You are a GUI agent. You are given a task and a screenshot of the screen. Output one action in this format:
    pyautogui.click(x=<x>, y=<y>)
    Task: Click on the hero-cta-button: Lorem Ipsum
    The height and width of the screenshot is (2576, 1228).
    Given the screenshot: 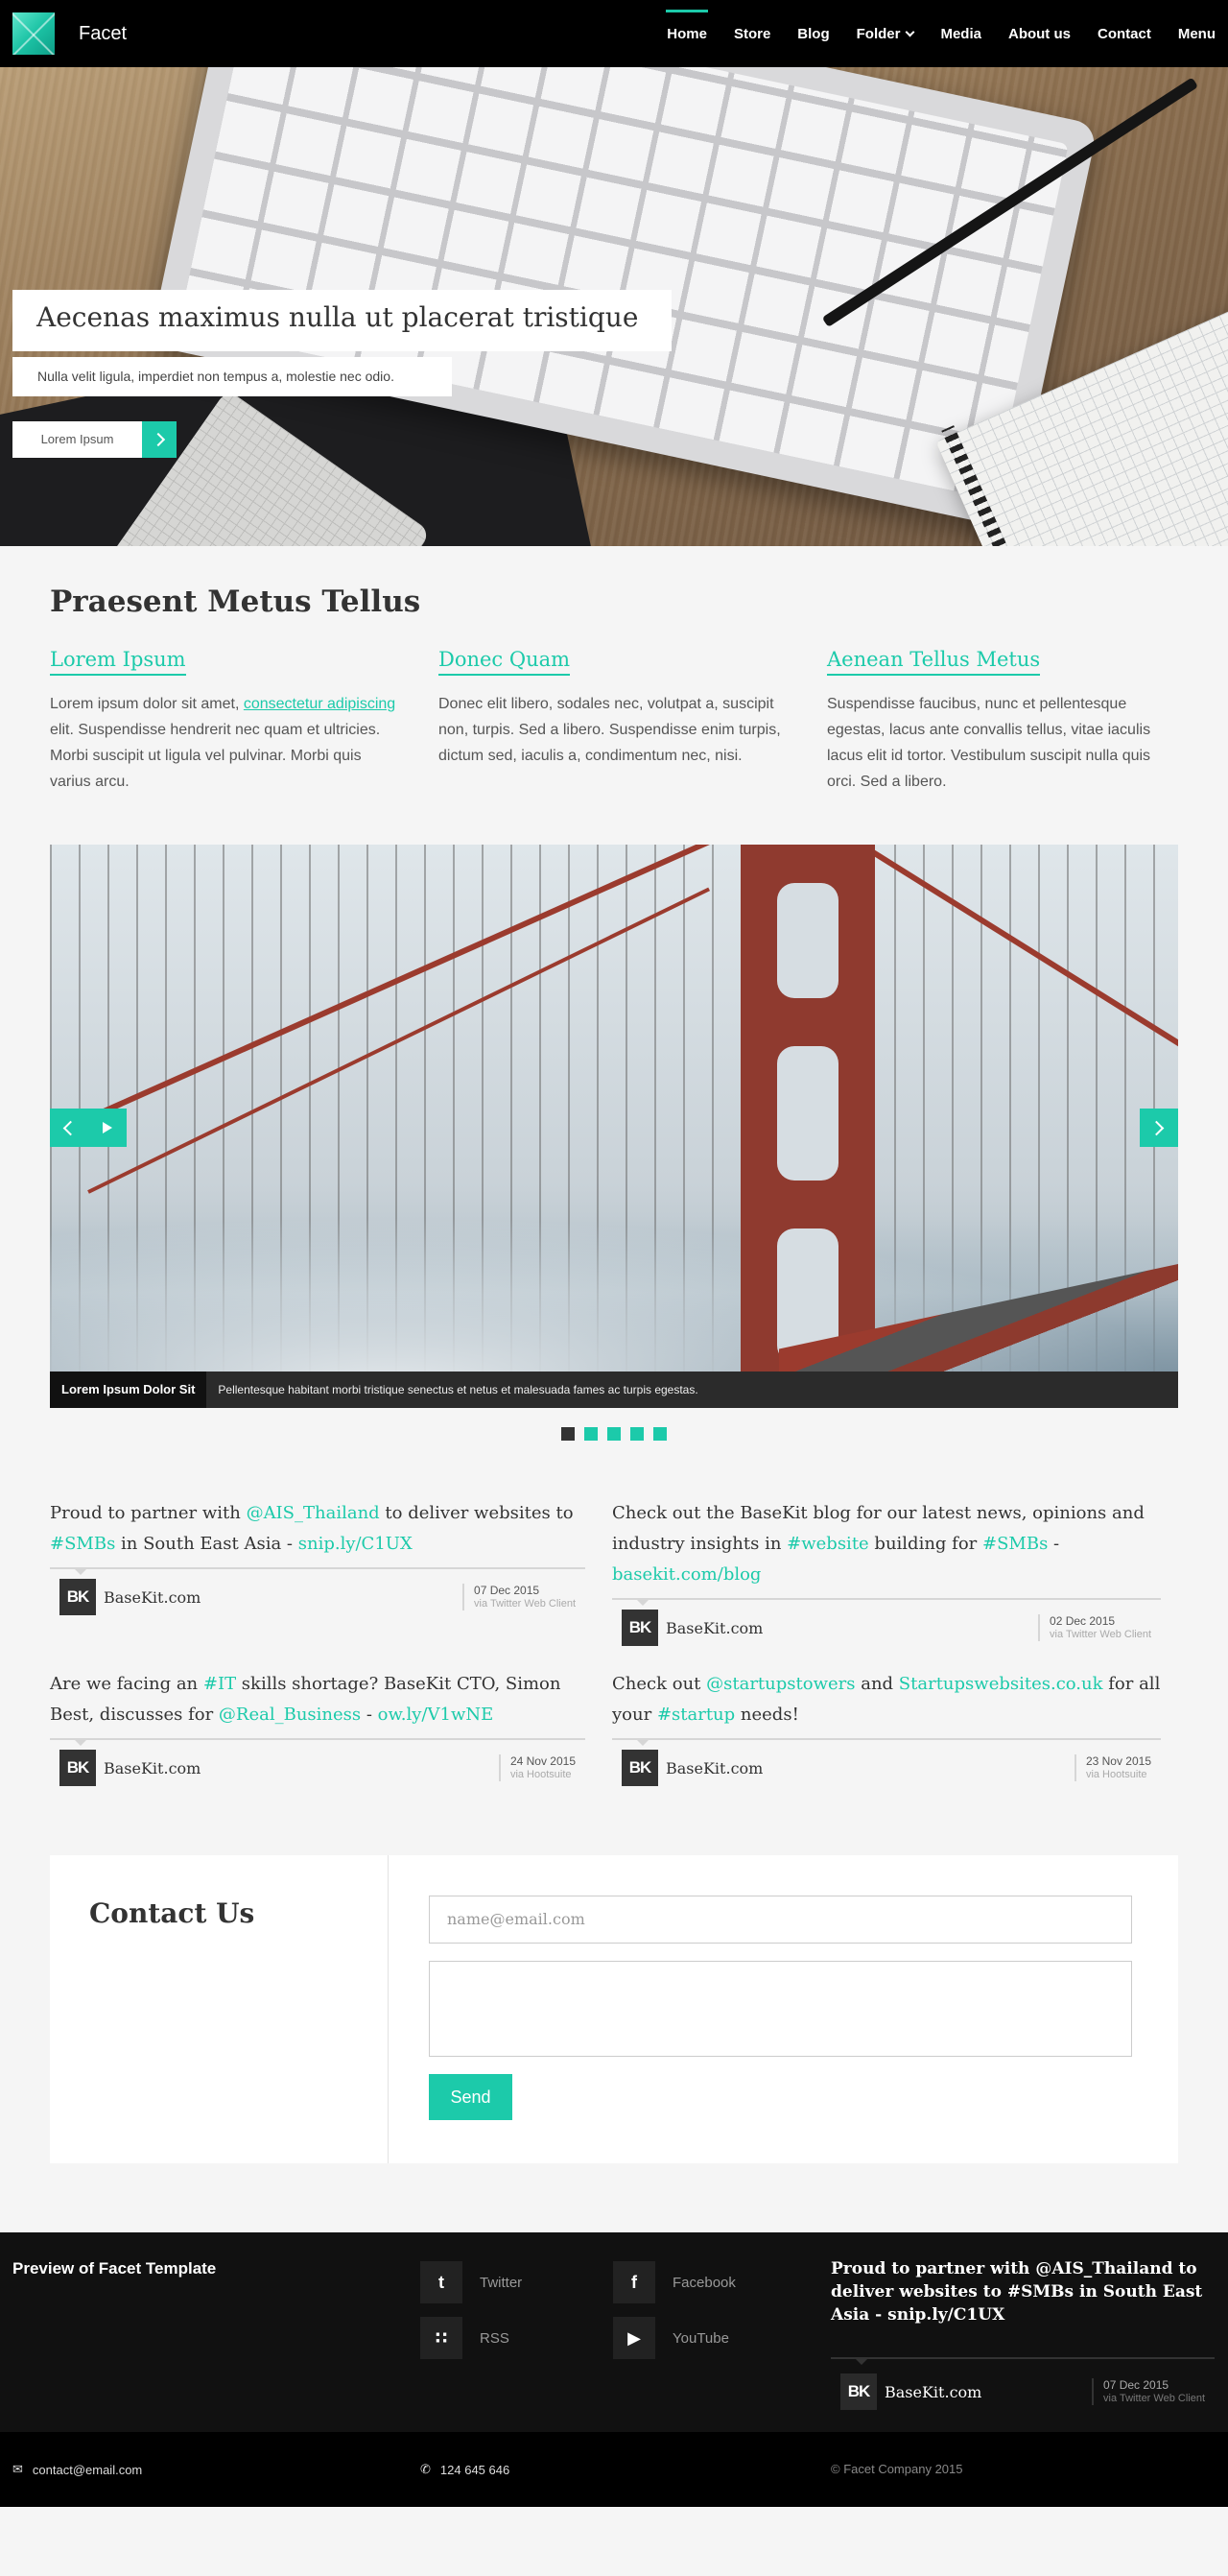 What is the action you would take?
    pyautogui.click(x=94, y=439)
    